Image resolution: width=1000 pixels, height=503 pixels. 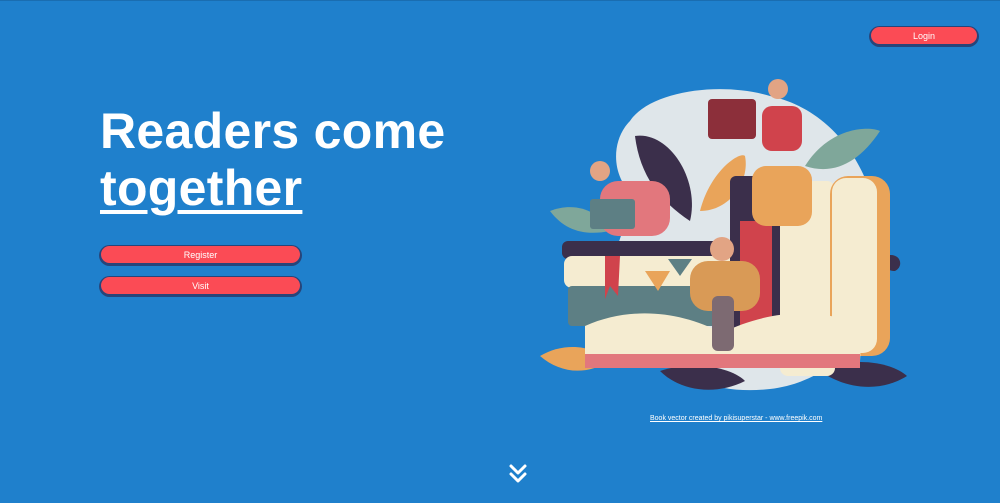 I want to click on person-top-head, so click(x=778, y=89).